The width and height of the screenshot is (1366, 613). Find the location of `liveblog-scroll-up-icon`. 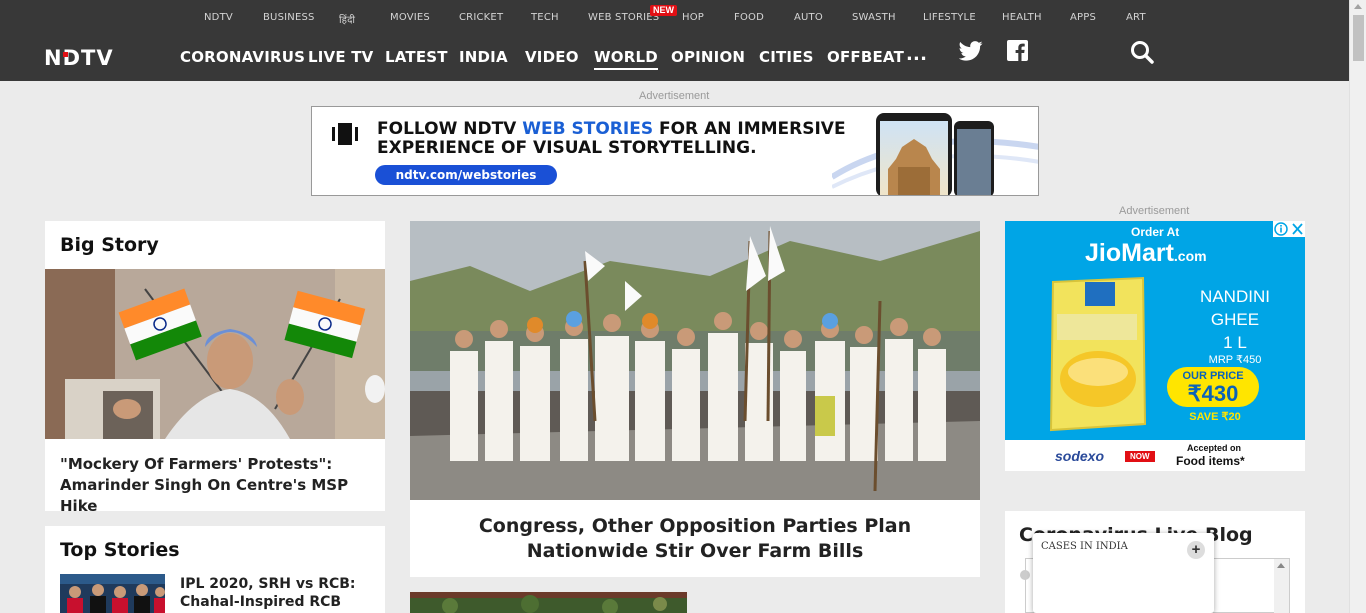

liveblog-scroll-up-icon is located at coordinates (1281, 565).